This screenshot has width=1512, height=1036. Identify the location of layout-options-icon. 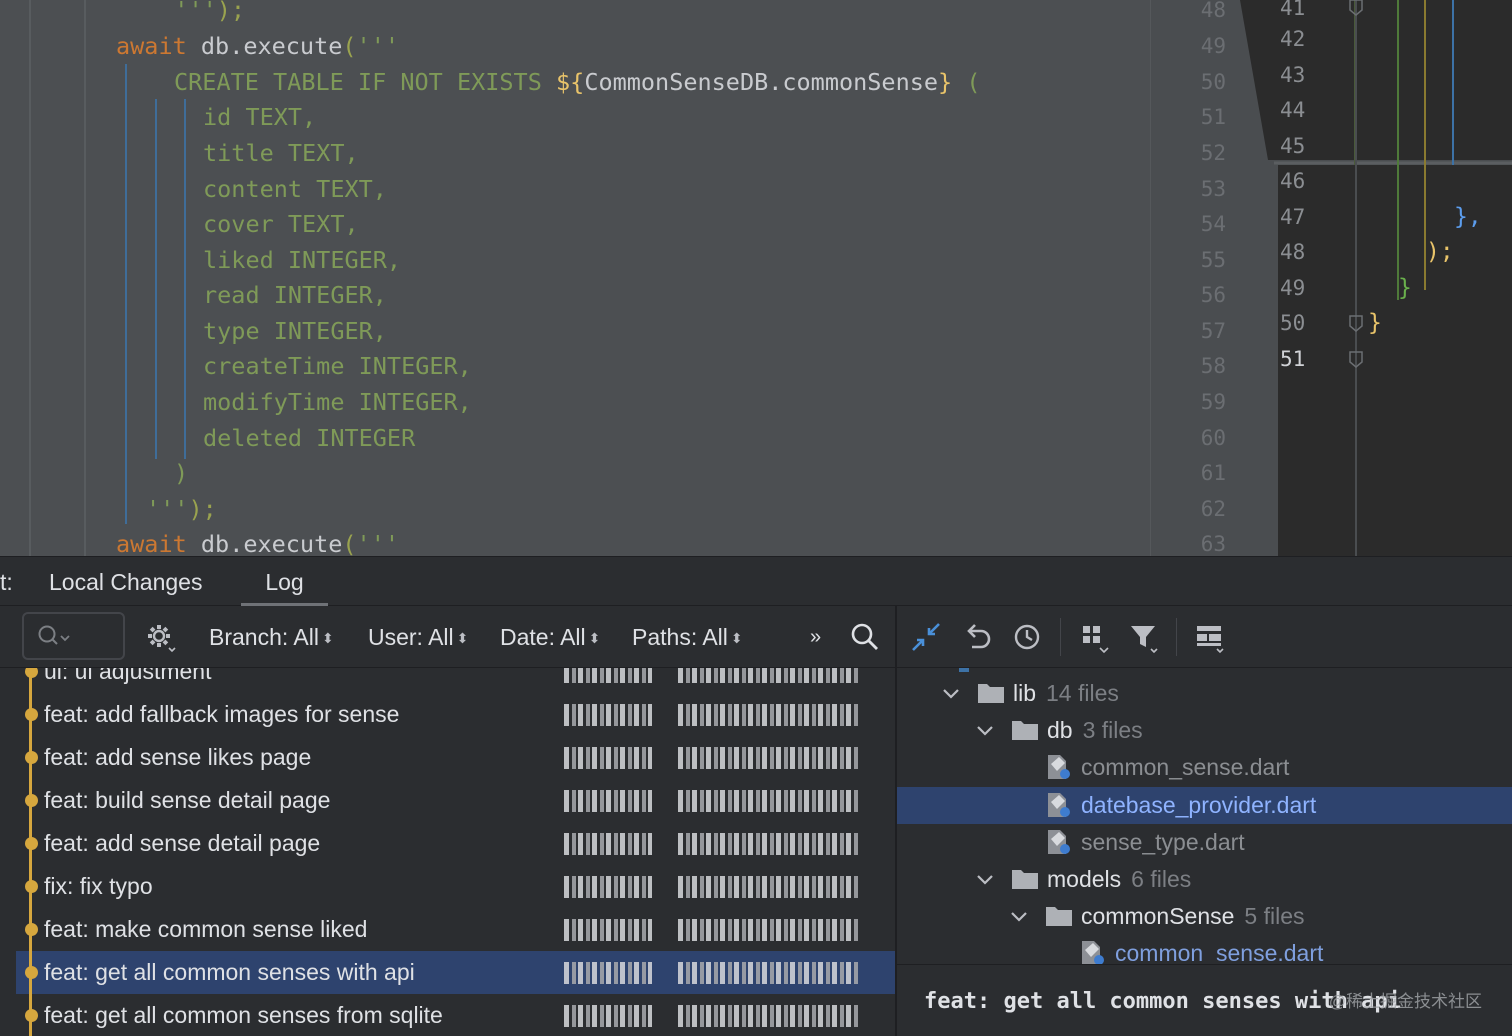
(1210, 637).